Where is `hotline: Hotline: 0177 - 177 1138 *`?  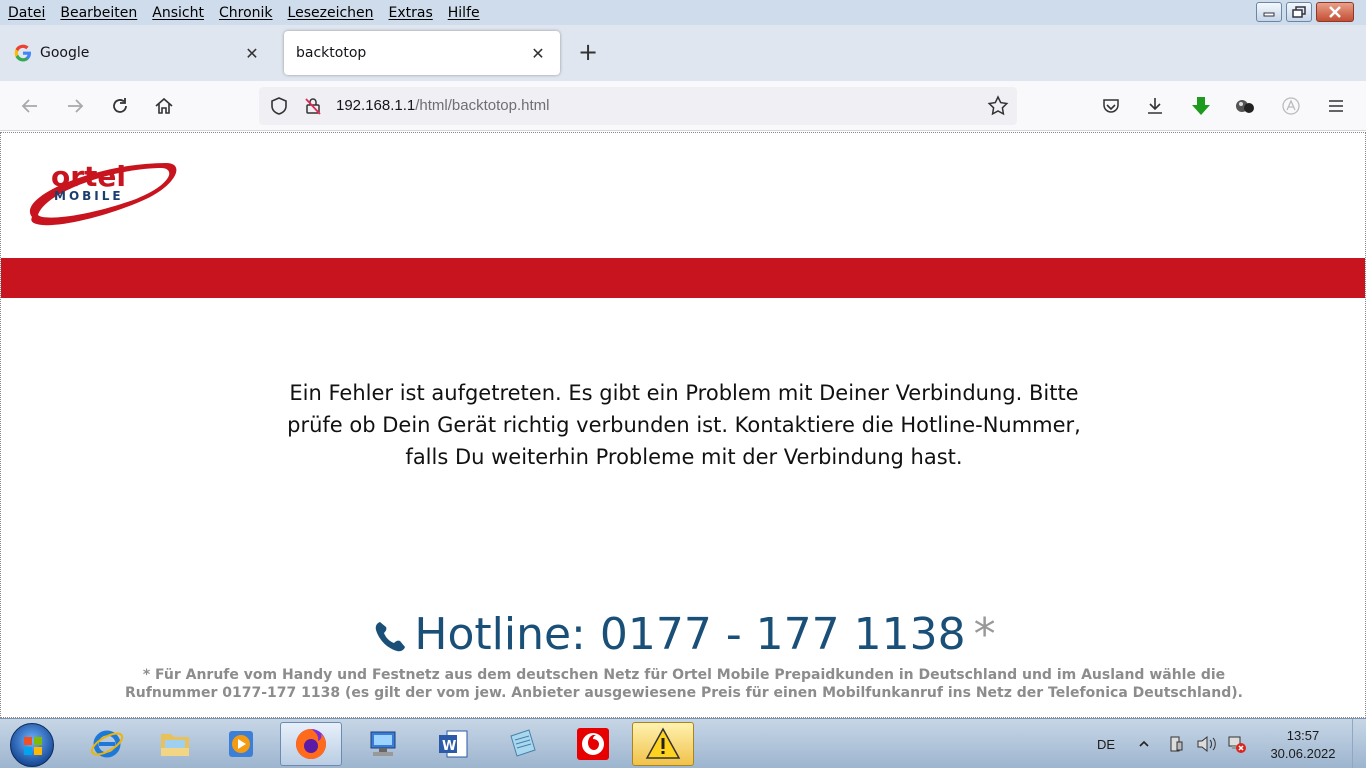
hotline: Hotline: 0177 - 177 1138 * is located at coordinates (683, 634).